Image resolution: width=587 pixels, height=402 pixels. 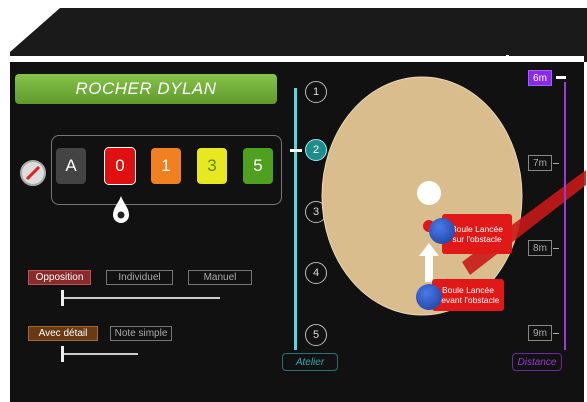 What do you see at coordinates (429, 297) in the screenshot?
I see `ball-before-obstacle` at bounding box center [429, 297].